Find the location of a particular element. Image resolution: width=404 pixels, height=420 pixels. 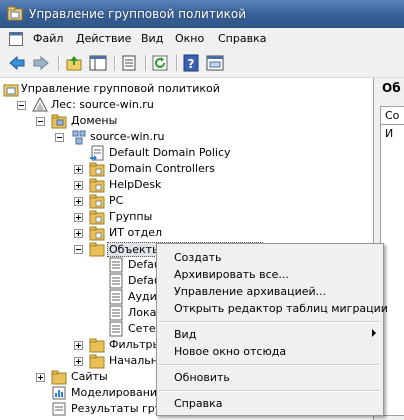

starter-folder-icon is located at coordinates (97, 361).